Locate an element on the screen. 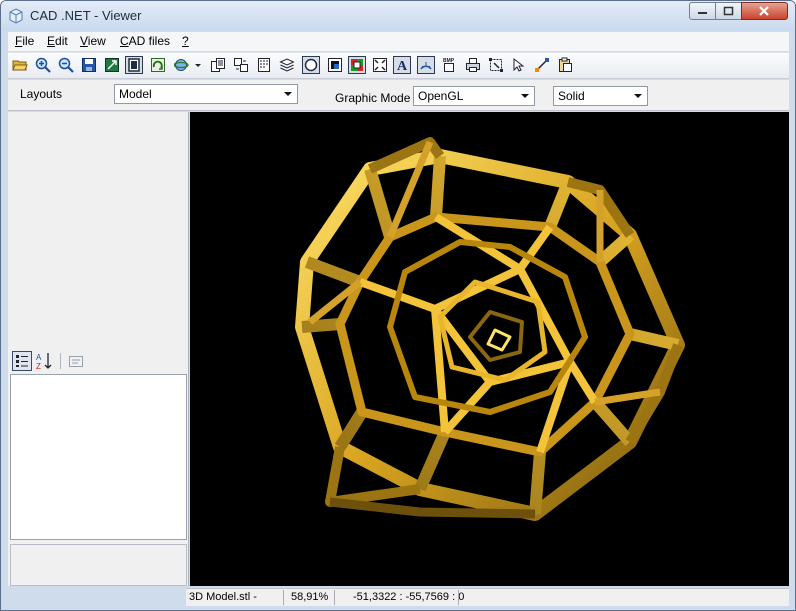 This screenshot has width=796, height=611. property-description is located at coordinates (98, 565).